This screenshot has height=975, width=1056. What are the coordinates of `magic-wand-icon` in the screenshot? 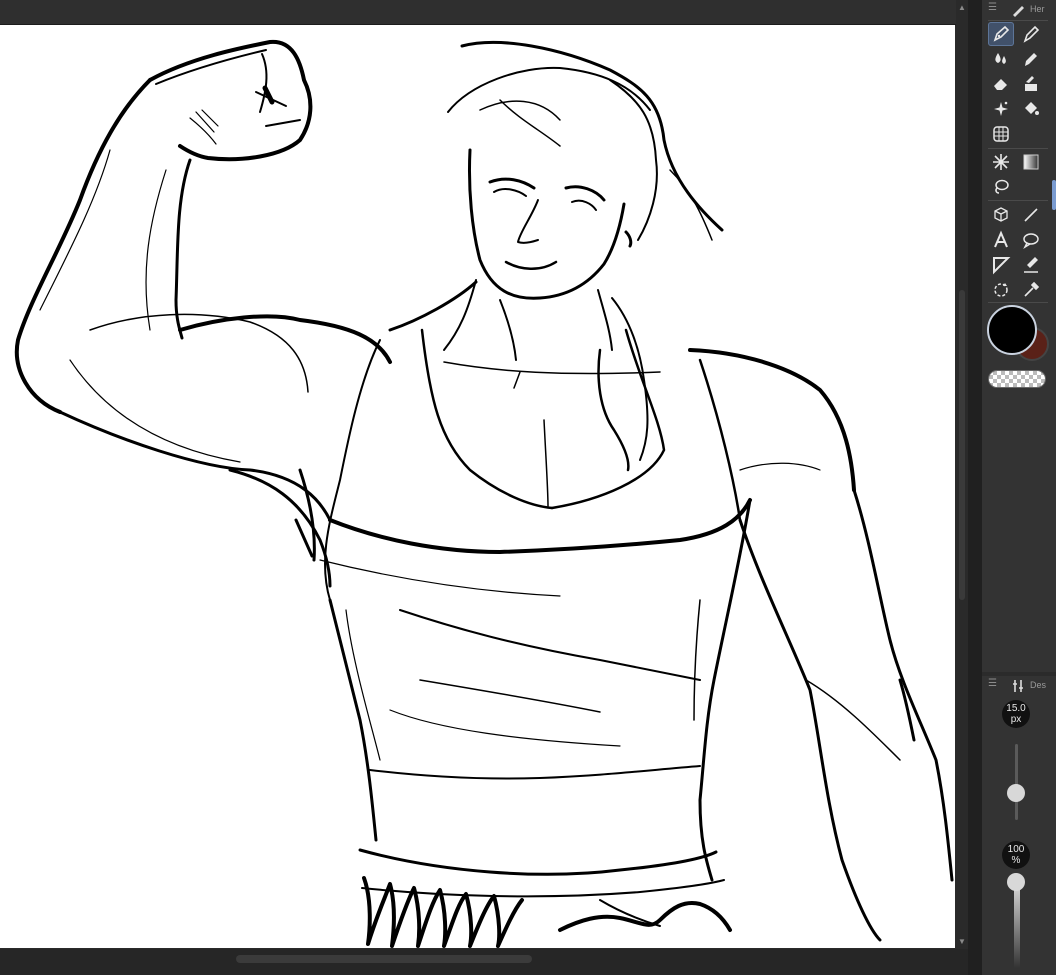 It's located at (1001, 162).